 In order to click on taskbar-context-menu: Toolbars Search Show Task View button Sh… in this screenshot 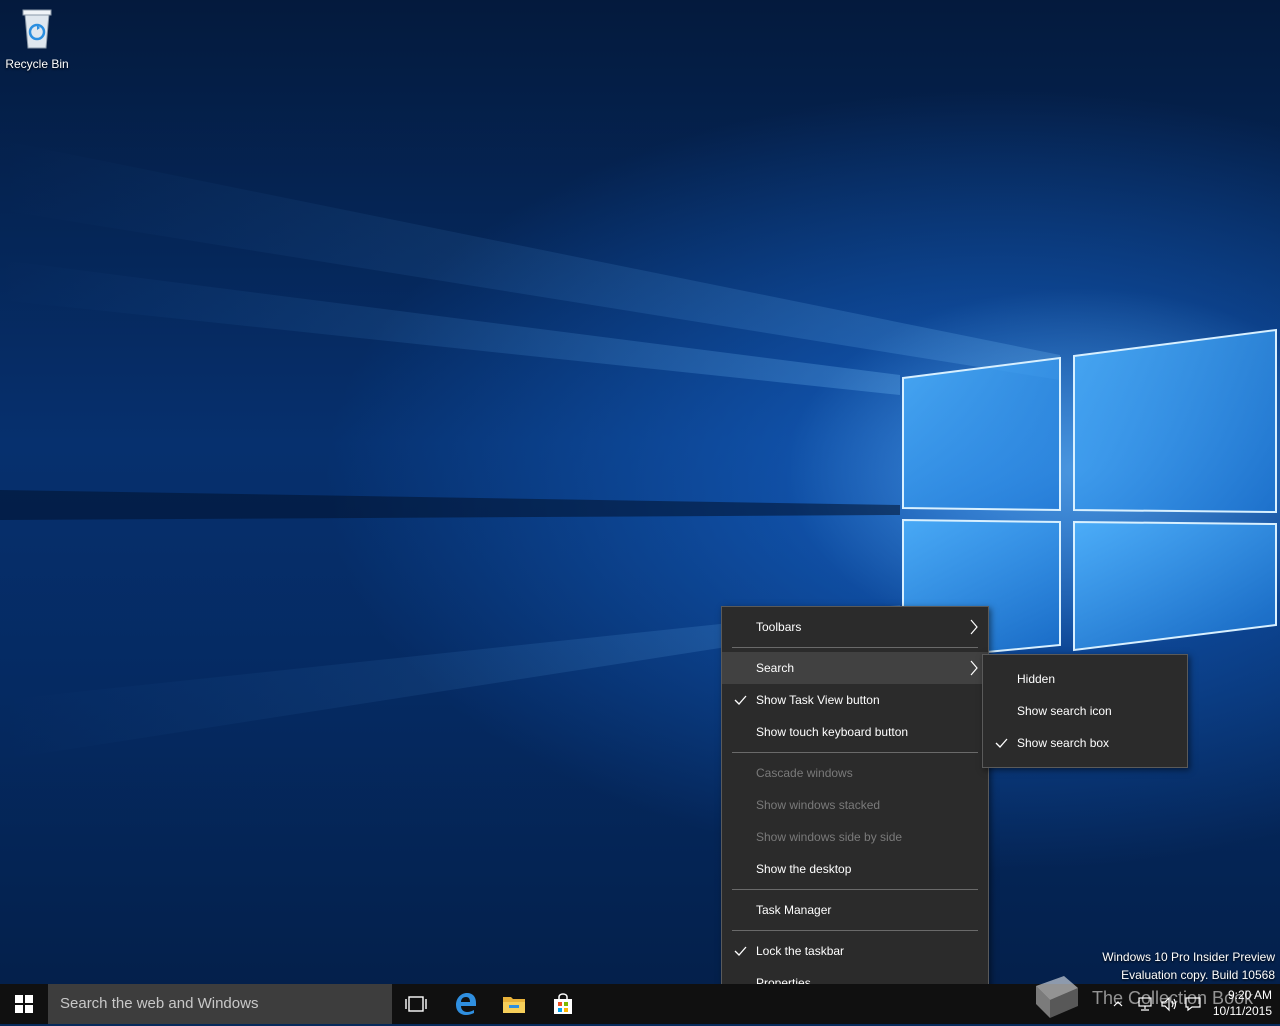, I will do `click(855, 805)`.